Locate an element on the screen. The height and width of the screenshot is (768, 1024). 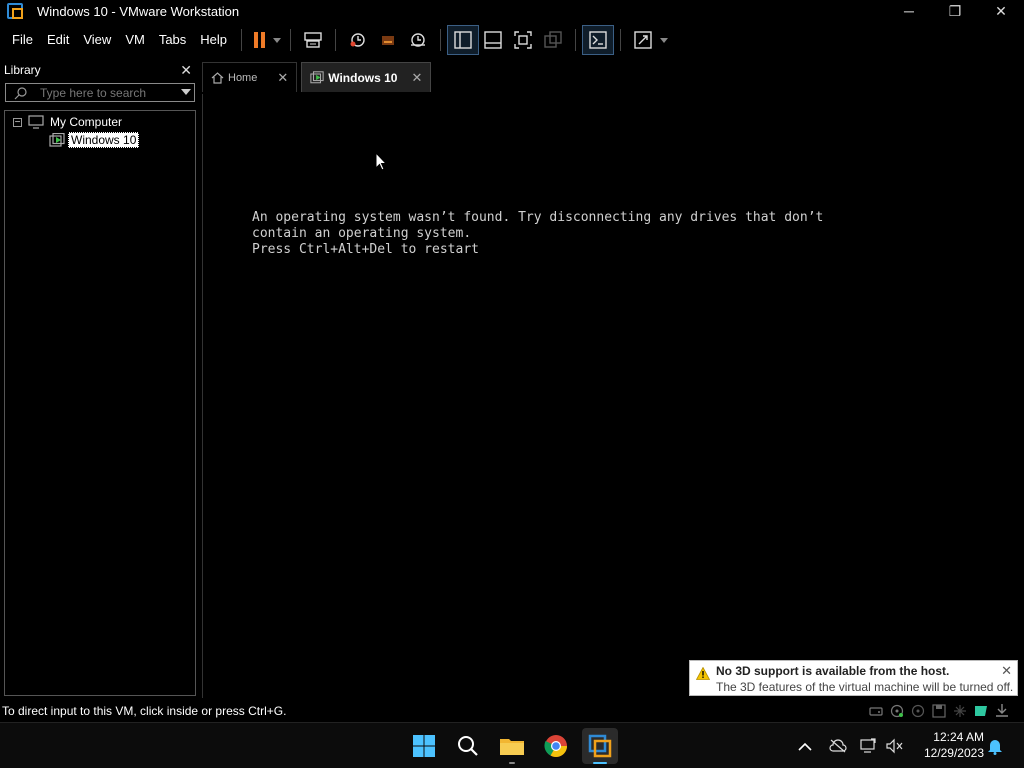
chrome-button is located at coordinates (556, 746).